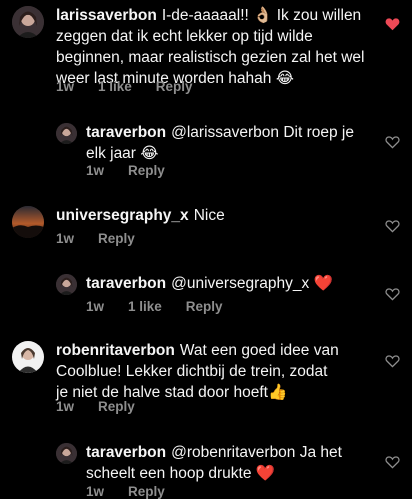 This screenshot has width=412, height=499. I want to click on comment-username: universegraphy_x, so click(122, 215).